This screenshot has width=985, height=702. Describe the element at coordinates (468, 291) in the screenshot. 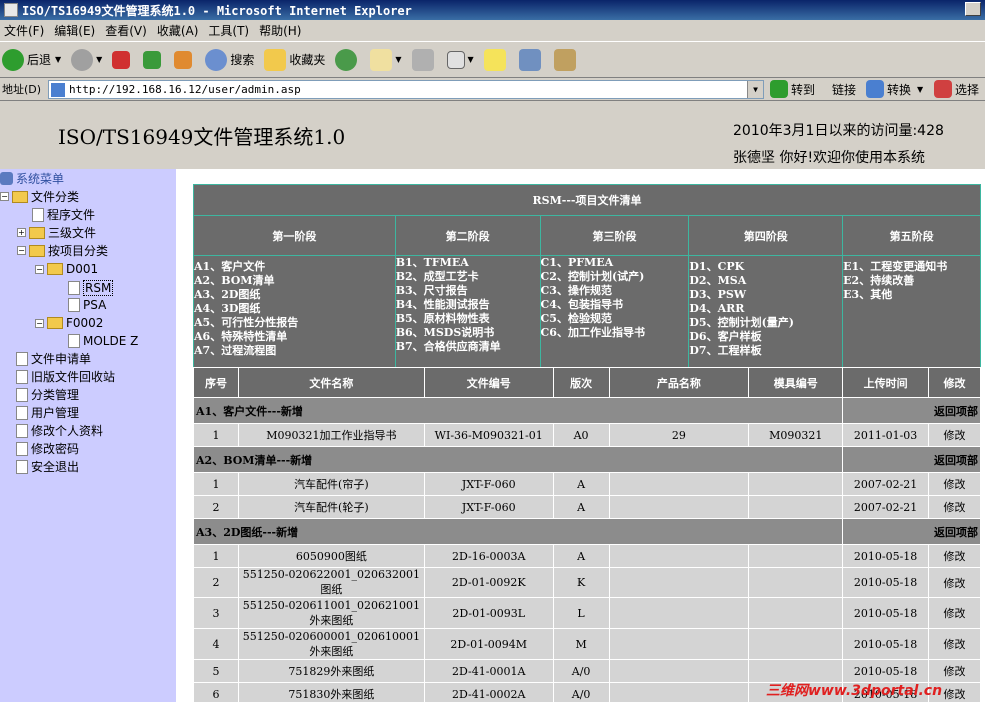

I see `stage-link: B3、尺寸报告` at that location.